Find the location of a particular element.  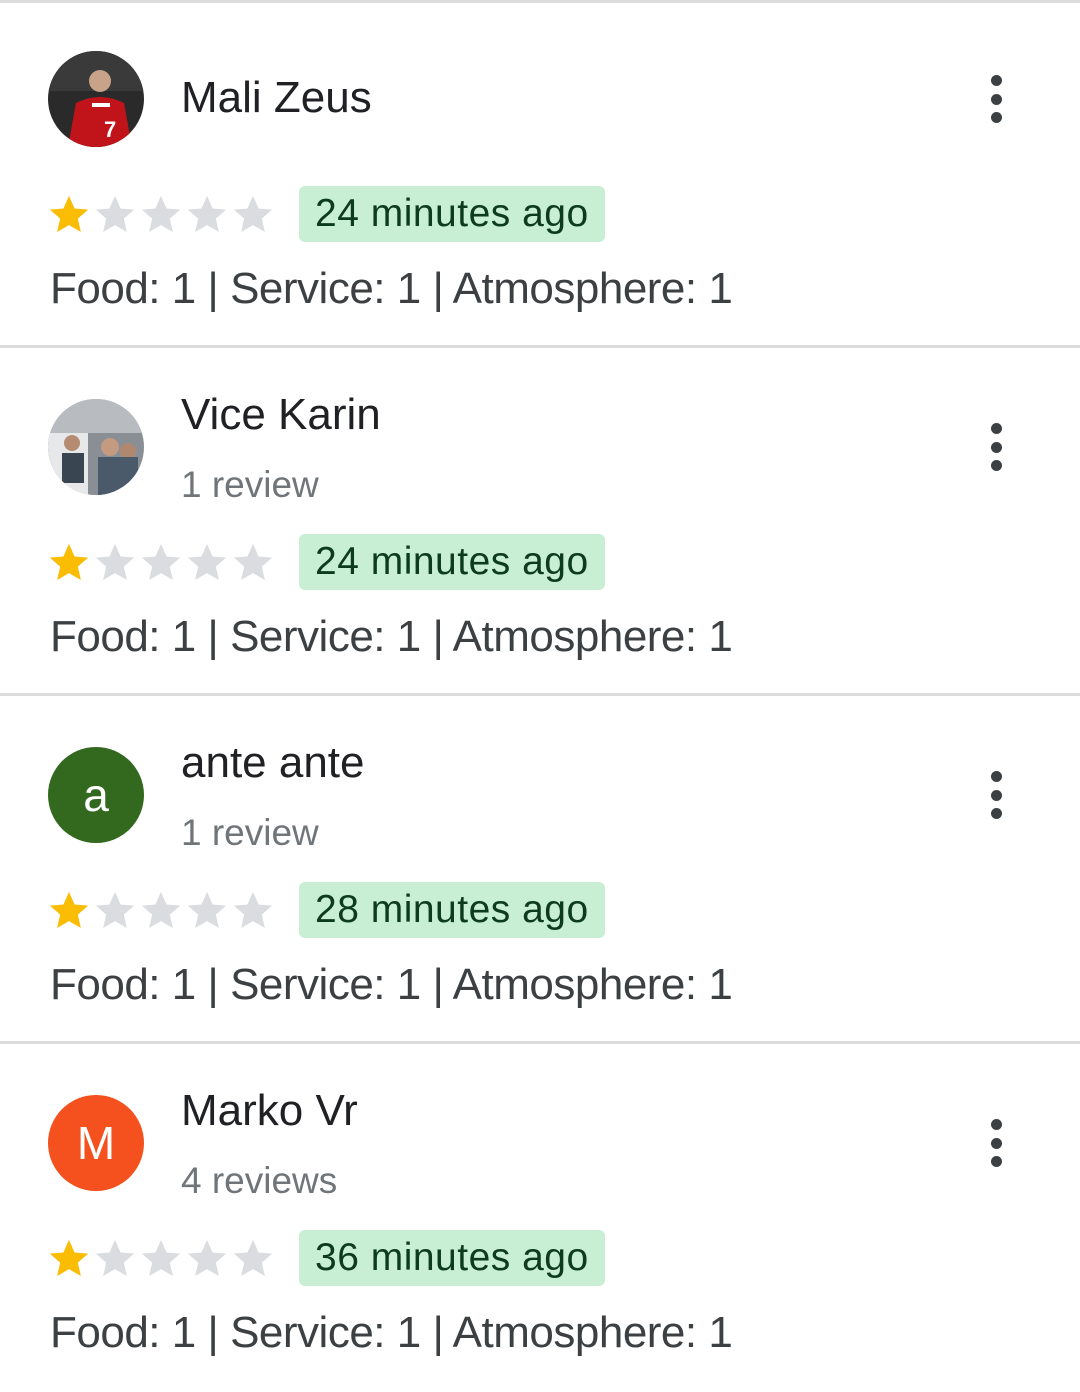

svg-text: 7 is located at coordinates (110, 129).